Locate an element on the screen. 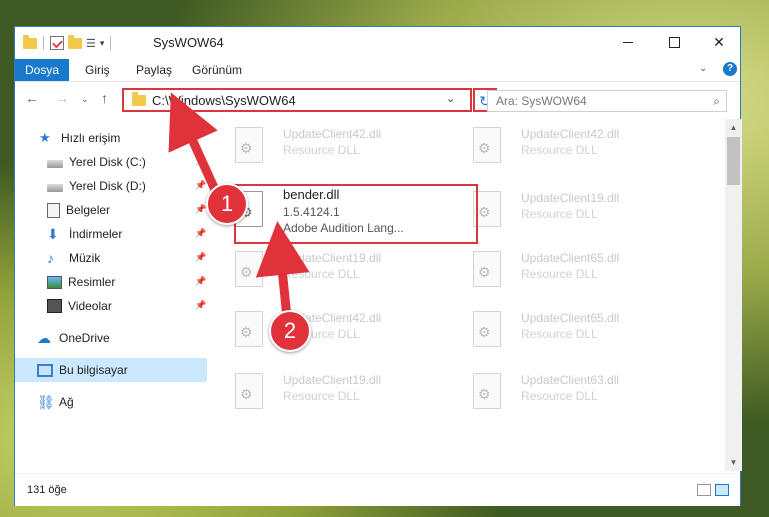 The width and height of the screenshot is (769, 517). step-badge-2: 2 is located at coordinates (290, 331).